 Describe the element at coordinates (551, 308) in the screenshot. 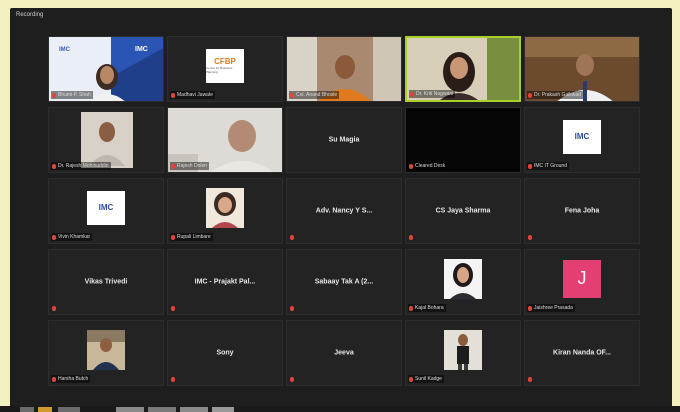

I see `participant-name-tag: Jaishree Prasada` at that location.